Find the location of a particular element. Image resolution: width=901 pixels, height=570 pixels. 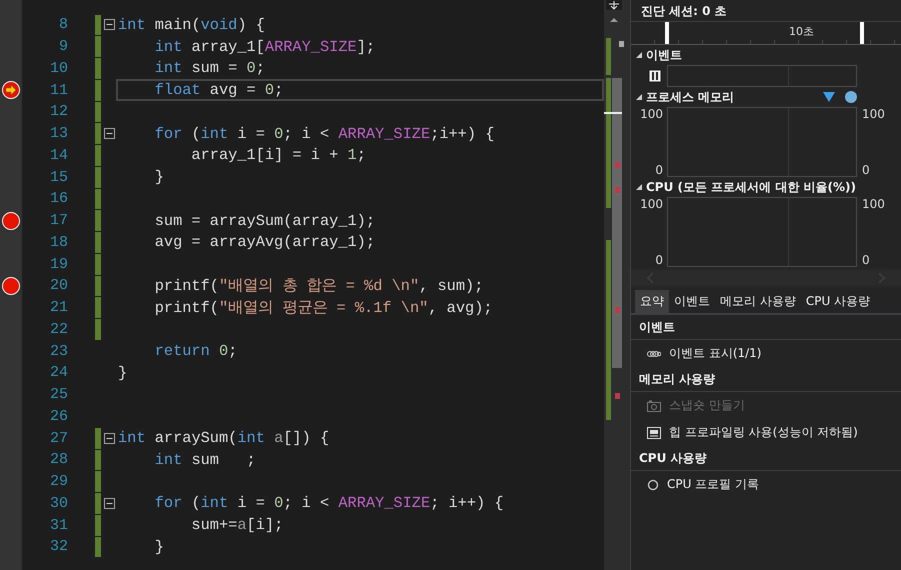

code-line: int main(void) { is located at coordinates (191, 25).